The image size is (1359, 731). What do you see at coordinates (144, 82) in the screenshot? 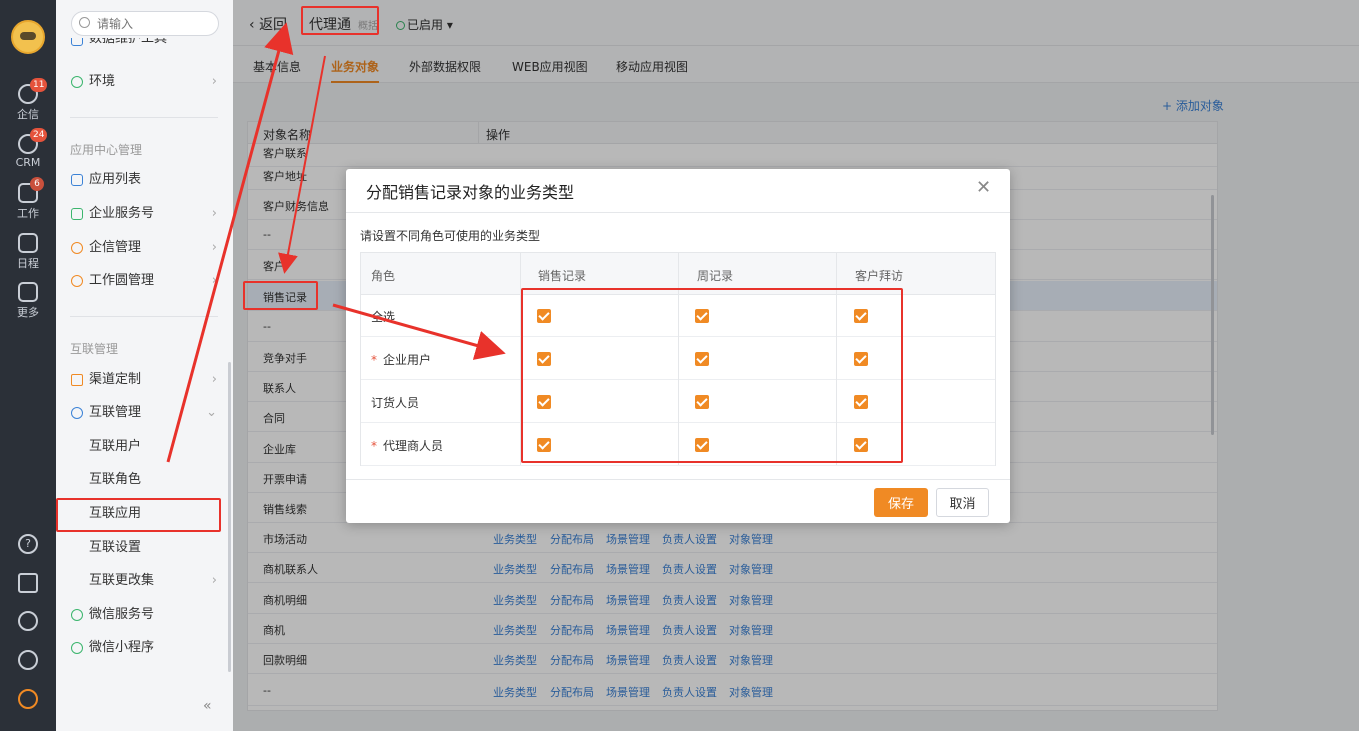
I see `nav-item-env: 环境 ›` at bounding box center [144, 82].